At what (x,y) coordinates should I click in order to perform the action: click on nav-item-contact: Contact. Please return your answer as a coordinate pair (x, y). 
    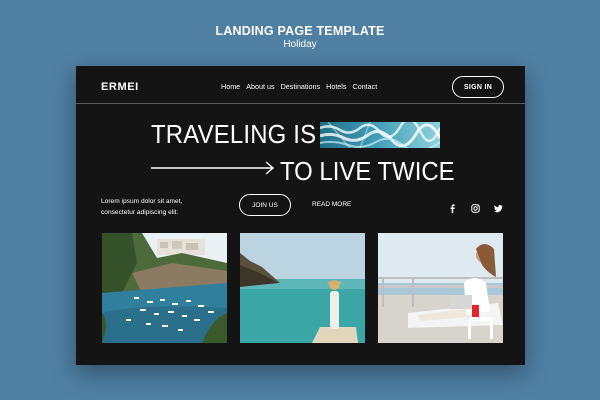
    Looking at the image, I should click on (365, 86).